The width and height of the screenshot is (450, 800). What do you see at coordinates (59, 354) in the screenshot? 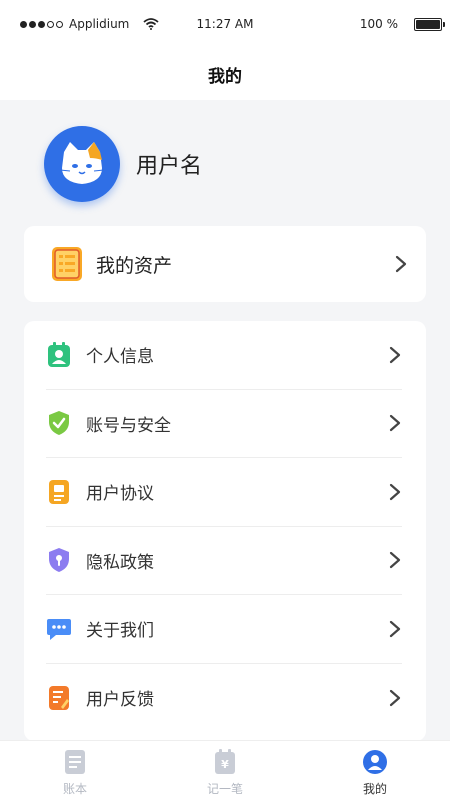
I see `id-card-icon` at bounding box center [59, 354].